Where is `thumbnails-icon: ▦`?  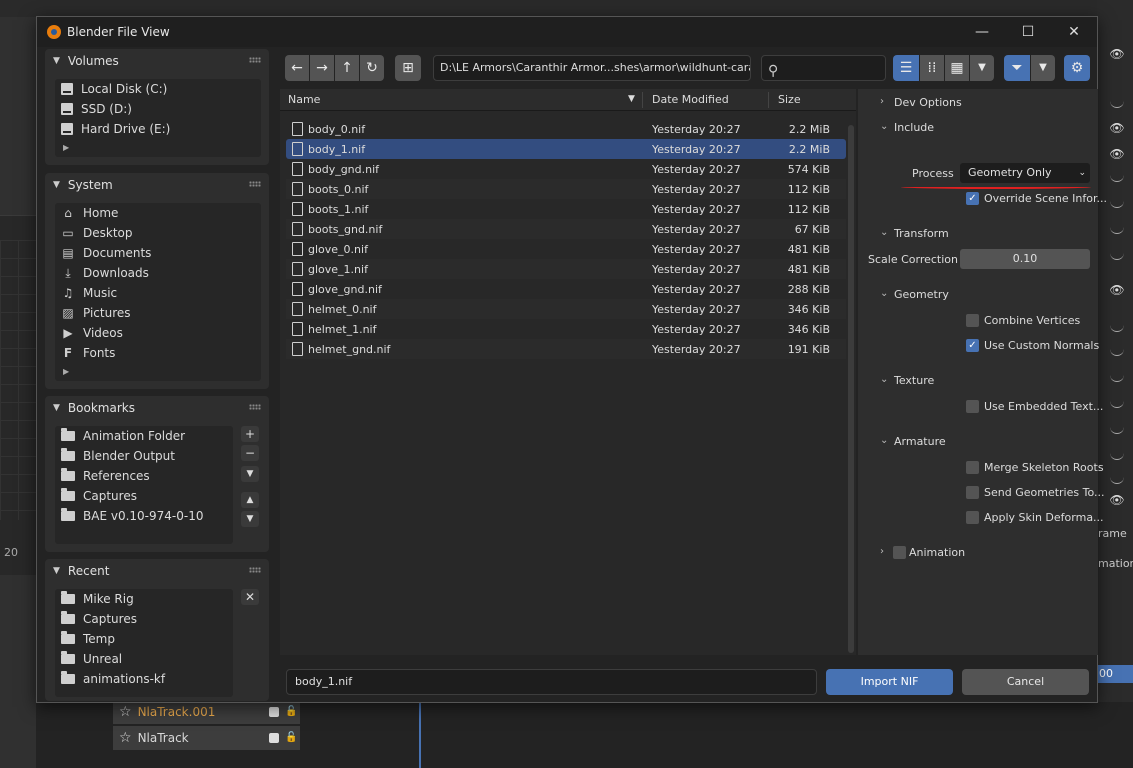
thumbnails-icon: ▦ is located at coordinates (957, 68).